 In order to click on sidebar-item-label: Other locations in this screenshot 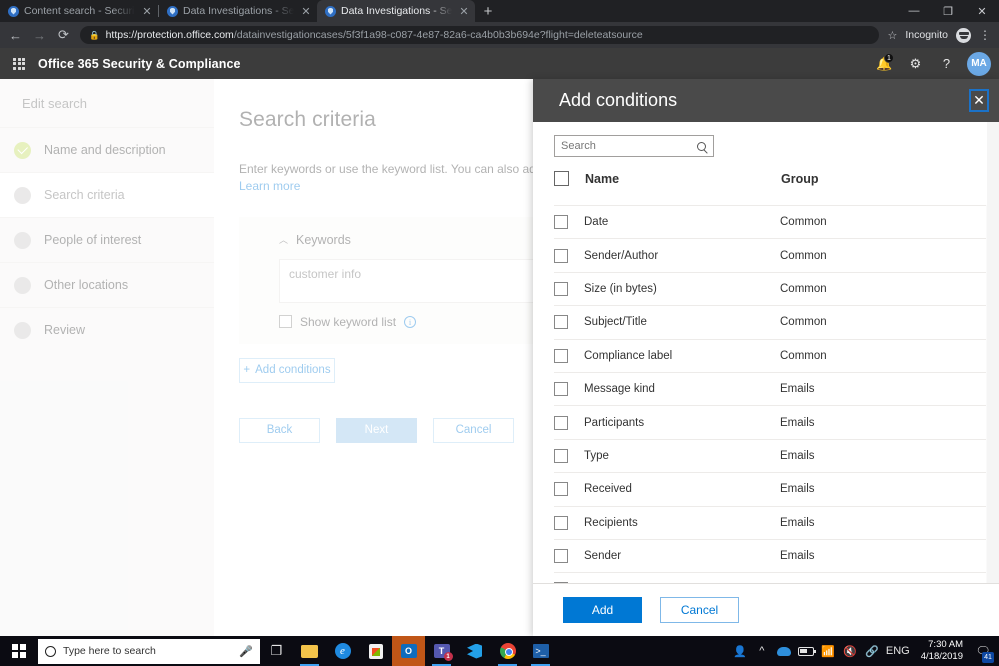, I will do `click(86, 285)`.